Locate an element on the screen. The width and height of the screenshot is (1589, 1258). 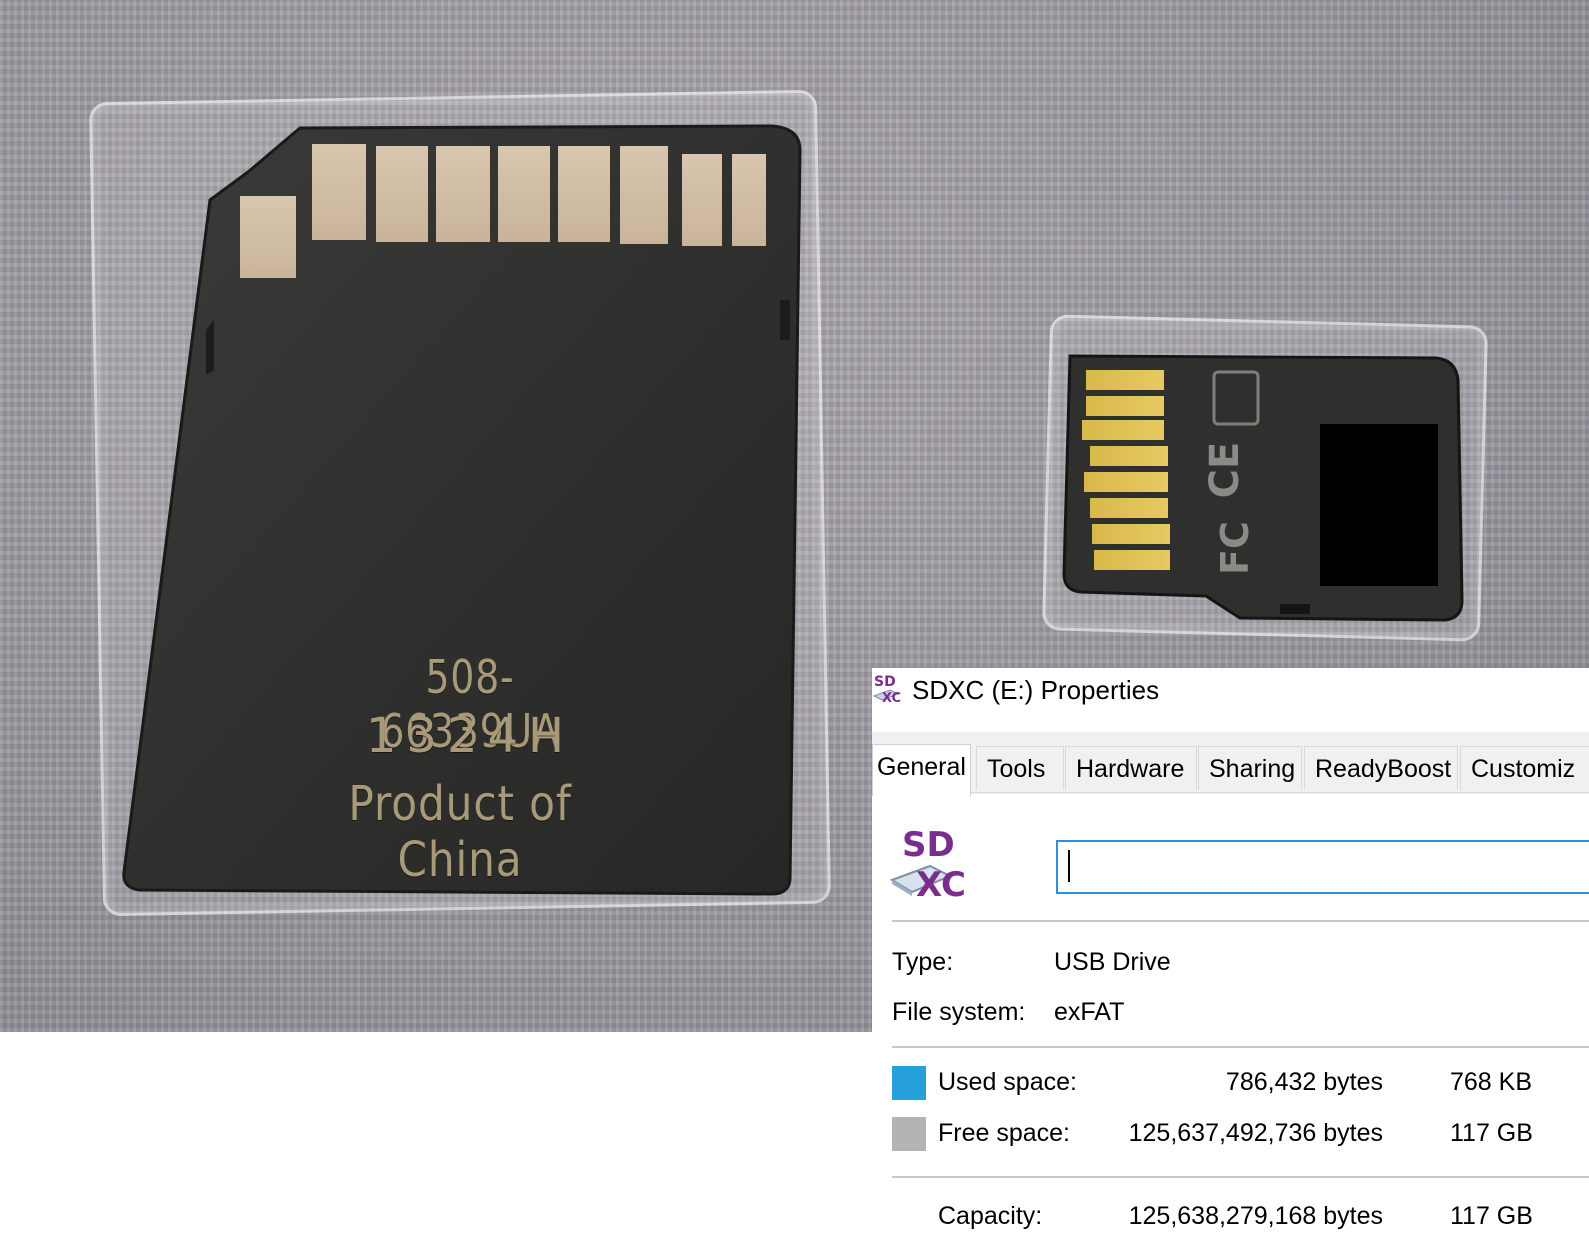
drive-icon-sd-text: SD is located at coordinates (928, 845).